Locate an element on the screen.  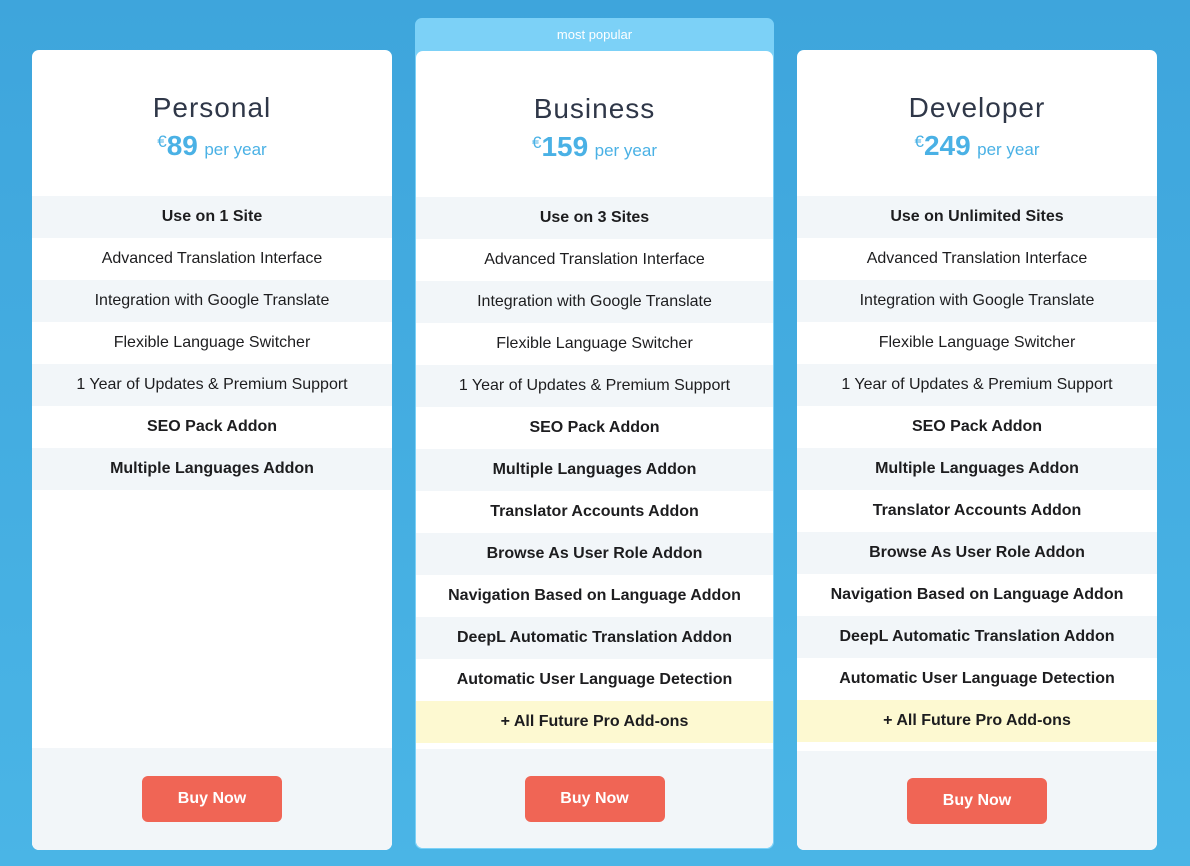
price-amount: 159 is located at coordinates (565, 146).